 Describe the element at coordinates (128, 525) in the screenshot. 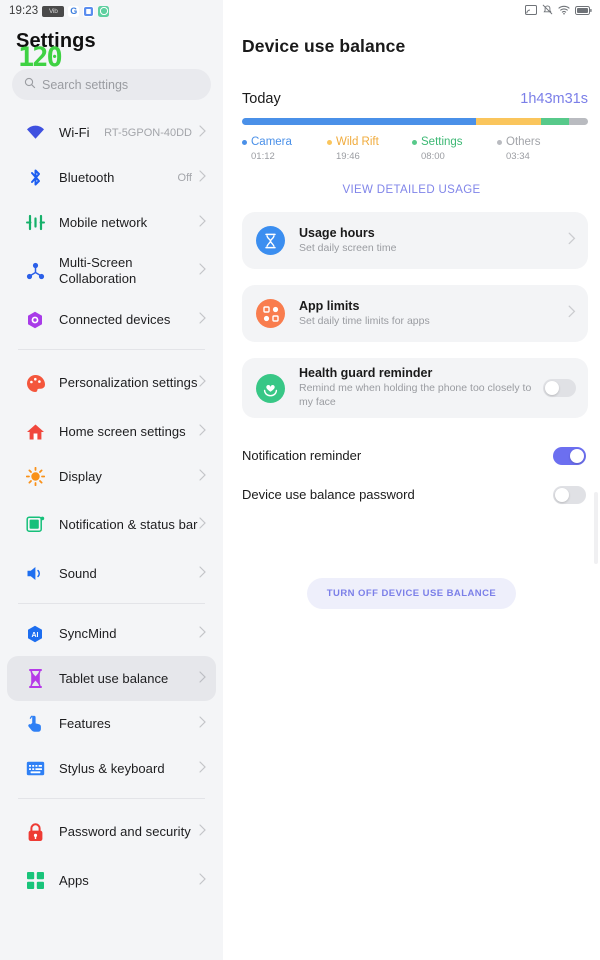

I see `sidebar-item-label: Notification & status bar` at that location.